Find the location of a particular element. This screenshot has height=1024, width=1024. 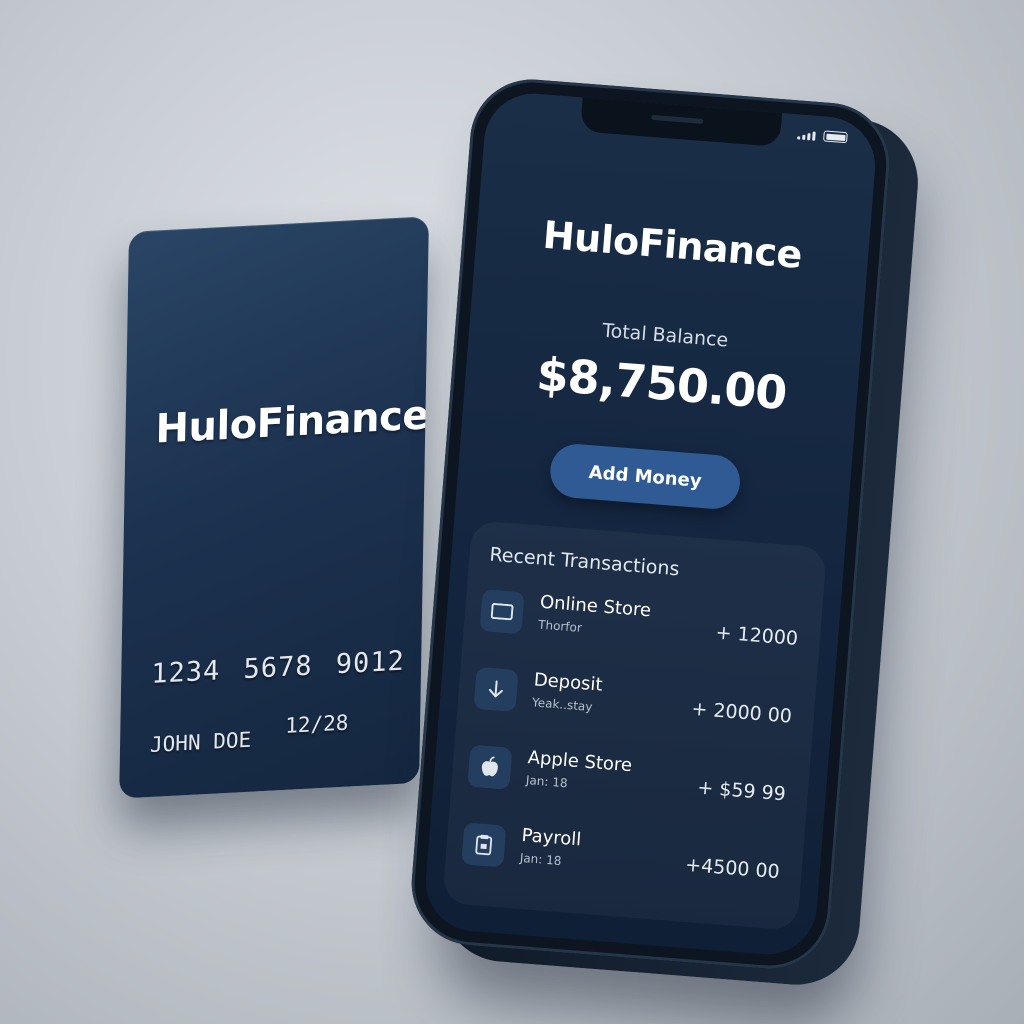

card-brand: HuloFinance is located at coordinates (292, 422).